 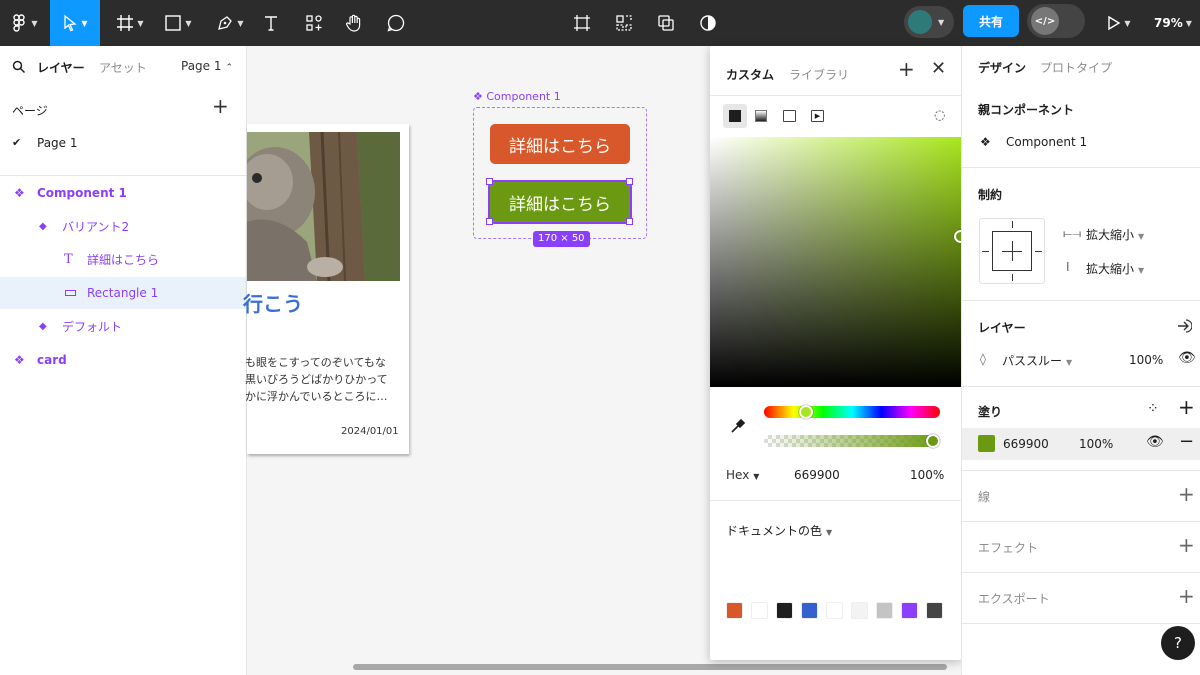 What do you see at coordinates (123, 326) in the screenshot?
I see `layer-item-default: ◆ デフォルト` at bounding box center [123, 326].